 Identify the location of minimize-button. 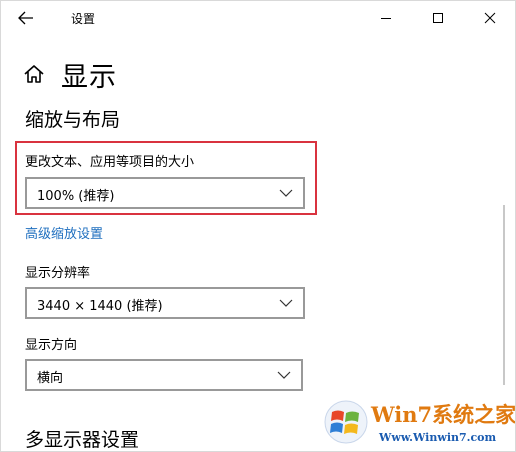
(386, 18).